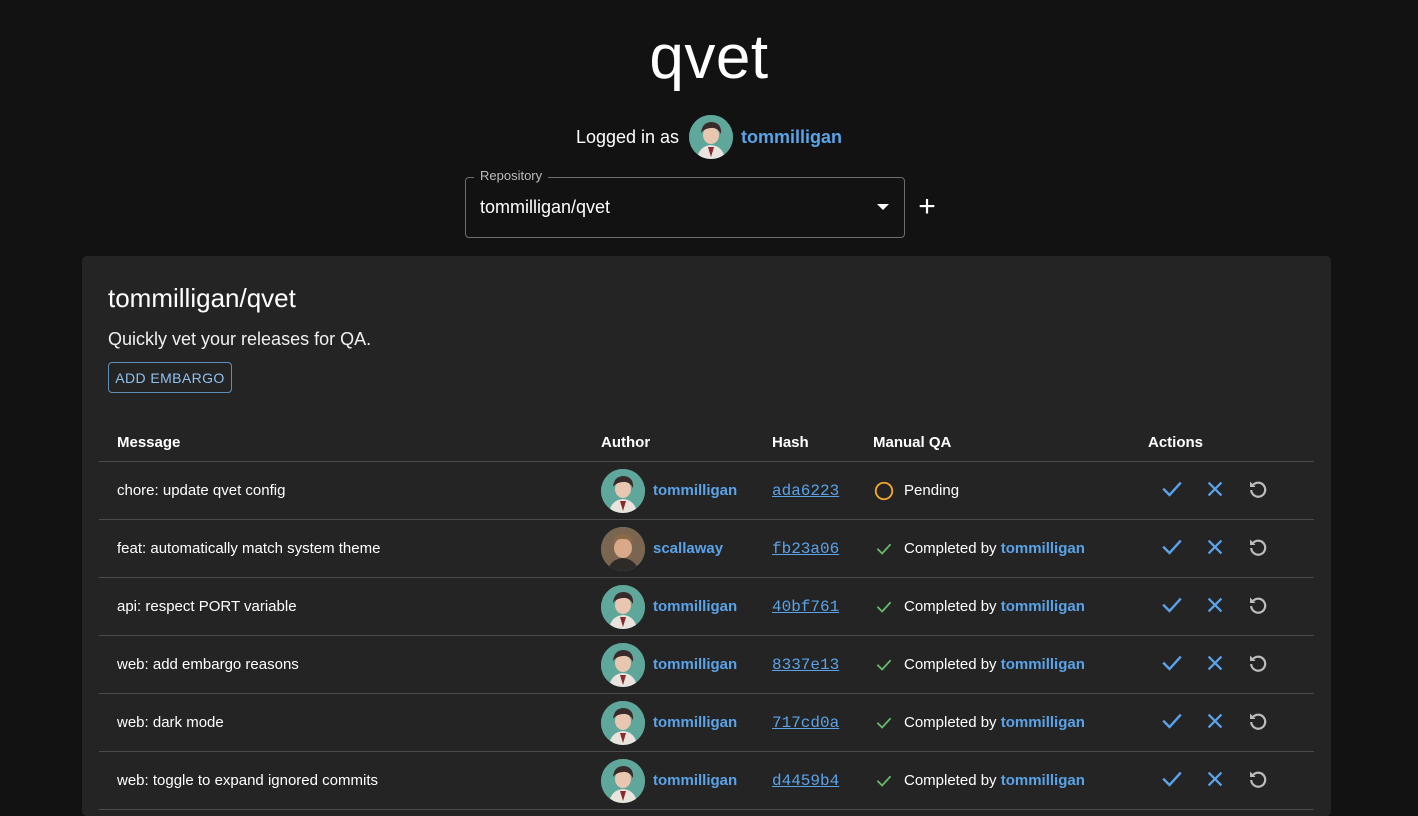 The height and width of the screenshot is (816, 1418). I want to click on qa-cell: Pending, so click(1010, 490).